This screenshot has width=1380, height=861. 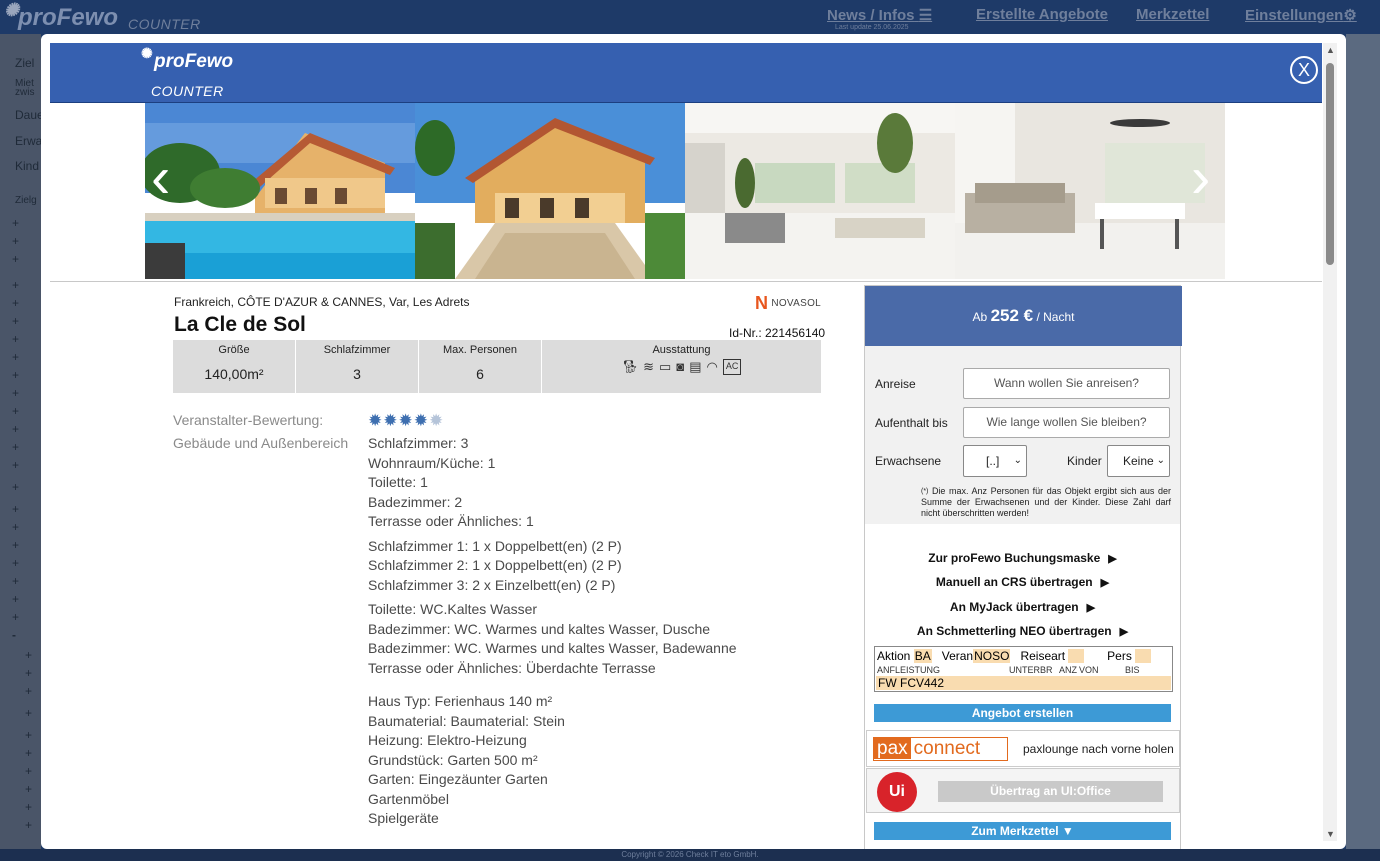 What do you see at coordinates (995, 461) in the screenshot?
I see `adults-select: [..] ⌄` at bounding box center [995, 461].